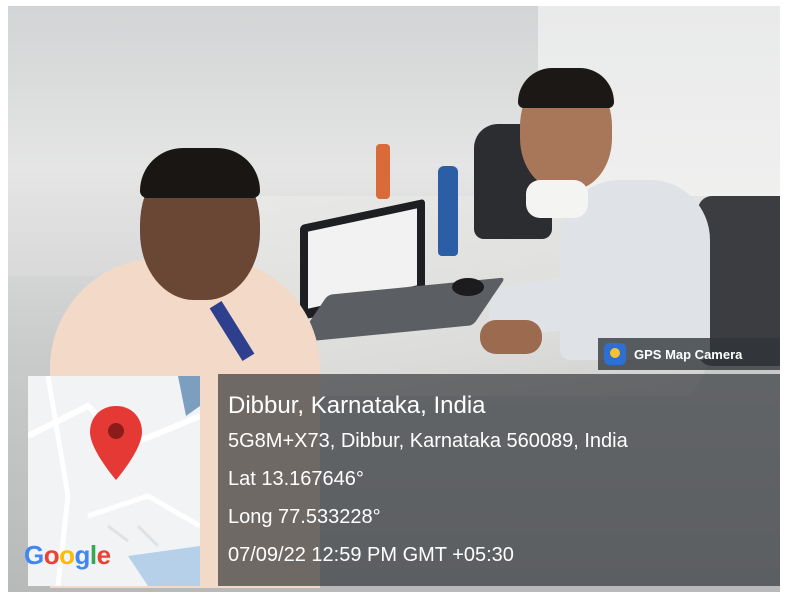 The height and width of the screenshot is (598, 788). Describe the element at coordinates (557, 199) in the screenshot. I see `person-right-mask` at that location.